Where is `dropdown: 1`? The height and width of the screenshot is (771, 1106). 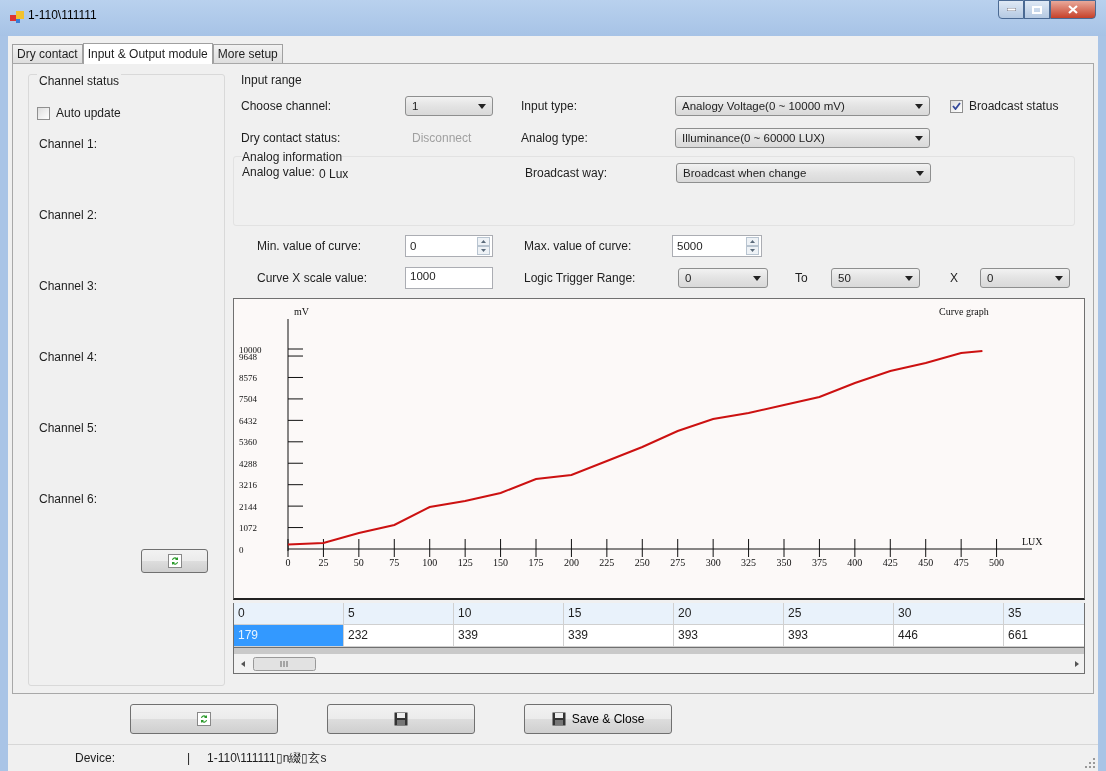
dropdown: 1 is located at coordinates (449, 106).